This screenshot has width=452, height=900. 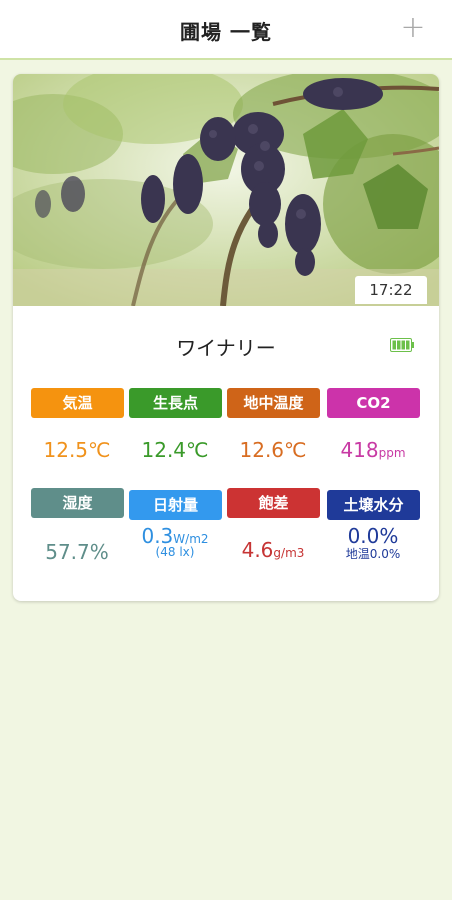 What do you see at coordinates (273, 450) in the screenshot?
I see `value-soil-temp: 12.6℃` at bounding box center [273, 450].